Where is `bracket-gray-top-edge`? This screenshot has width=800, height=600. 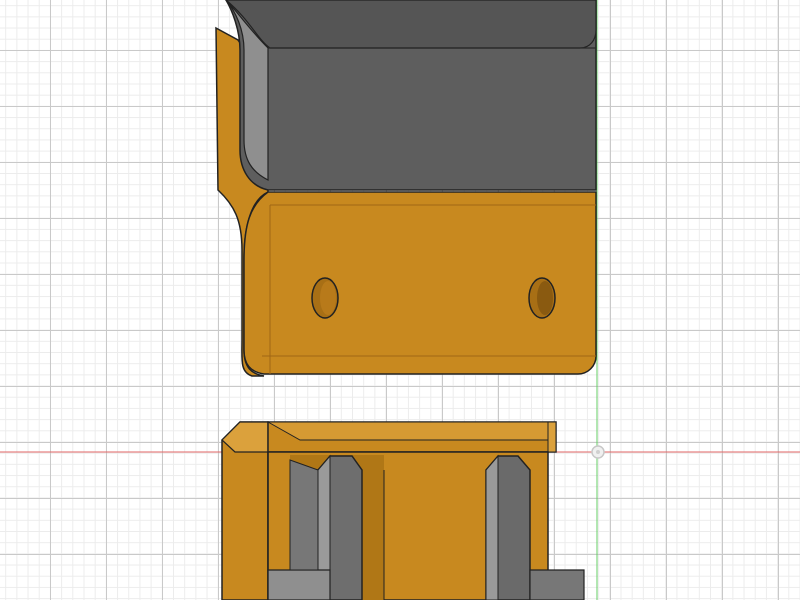 bracket-gray-top-edge is located at coordinates (411, 24).